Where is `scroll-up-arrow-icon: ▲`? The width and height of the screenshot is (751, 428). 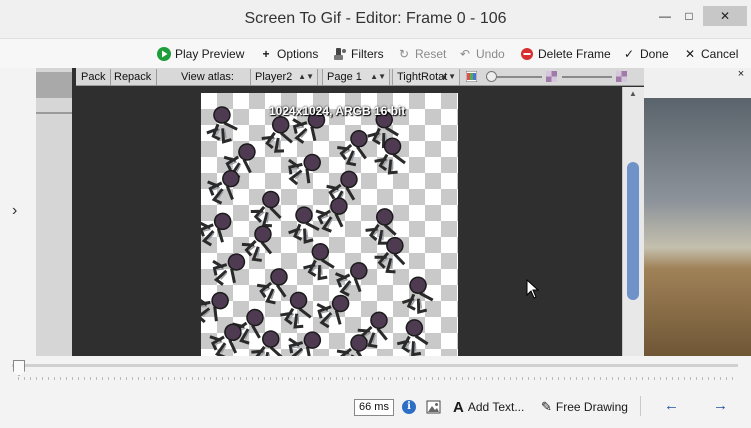
scroll-up-arrow-icon: ▲ is located at coordinates (633, 93).